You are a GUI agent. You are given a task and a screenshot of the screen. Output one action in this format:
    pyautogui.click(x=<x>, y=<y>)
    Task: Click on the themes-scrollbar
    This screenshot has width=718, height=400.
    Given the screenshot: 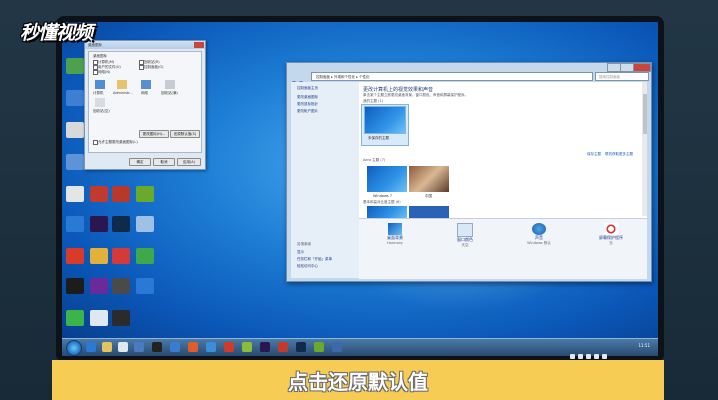 What is the action you would take?
    pyautogui.click(x=644, y=149)
    